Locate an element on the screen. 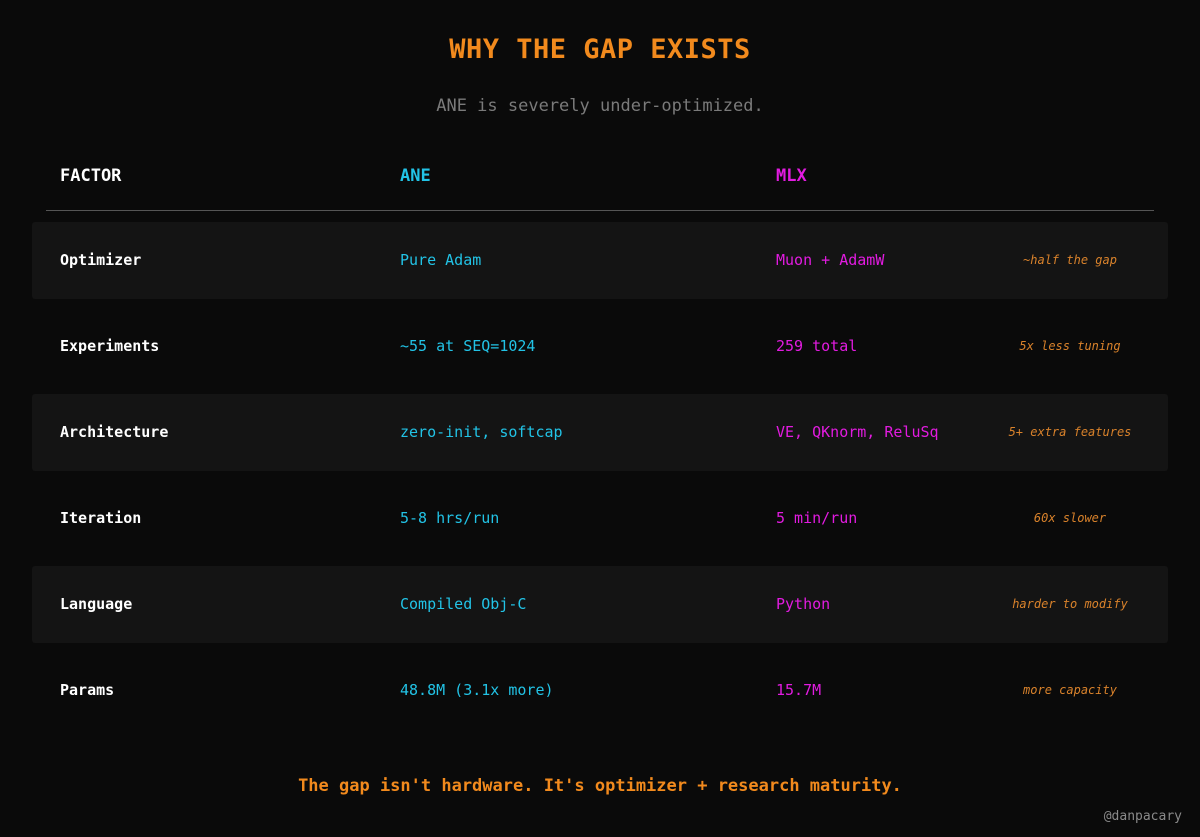  note-cell: harder to modify is located at coordinates (1070, 604).